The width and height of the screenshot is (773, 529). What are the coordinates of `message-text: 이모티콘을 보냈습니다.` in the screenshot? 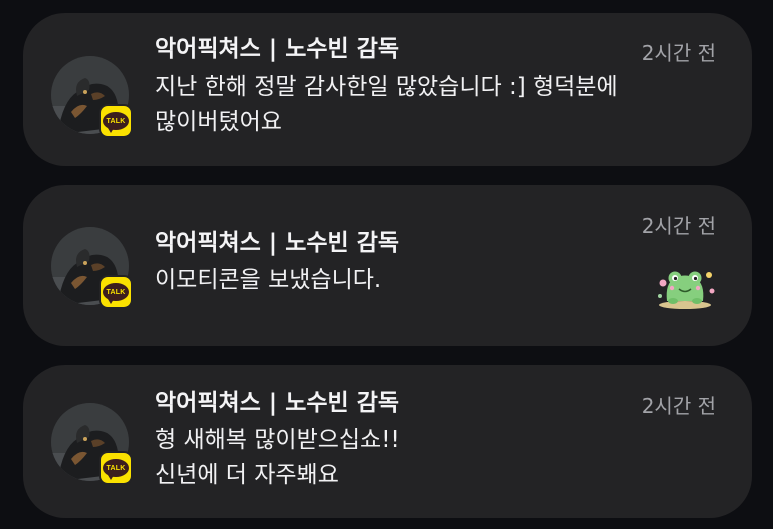 It's located at (435, 280).